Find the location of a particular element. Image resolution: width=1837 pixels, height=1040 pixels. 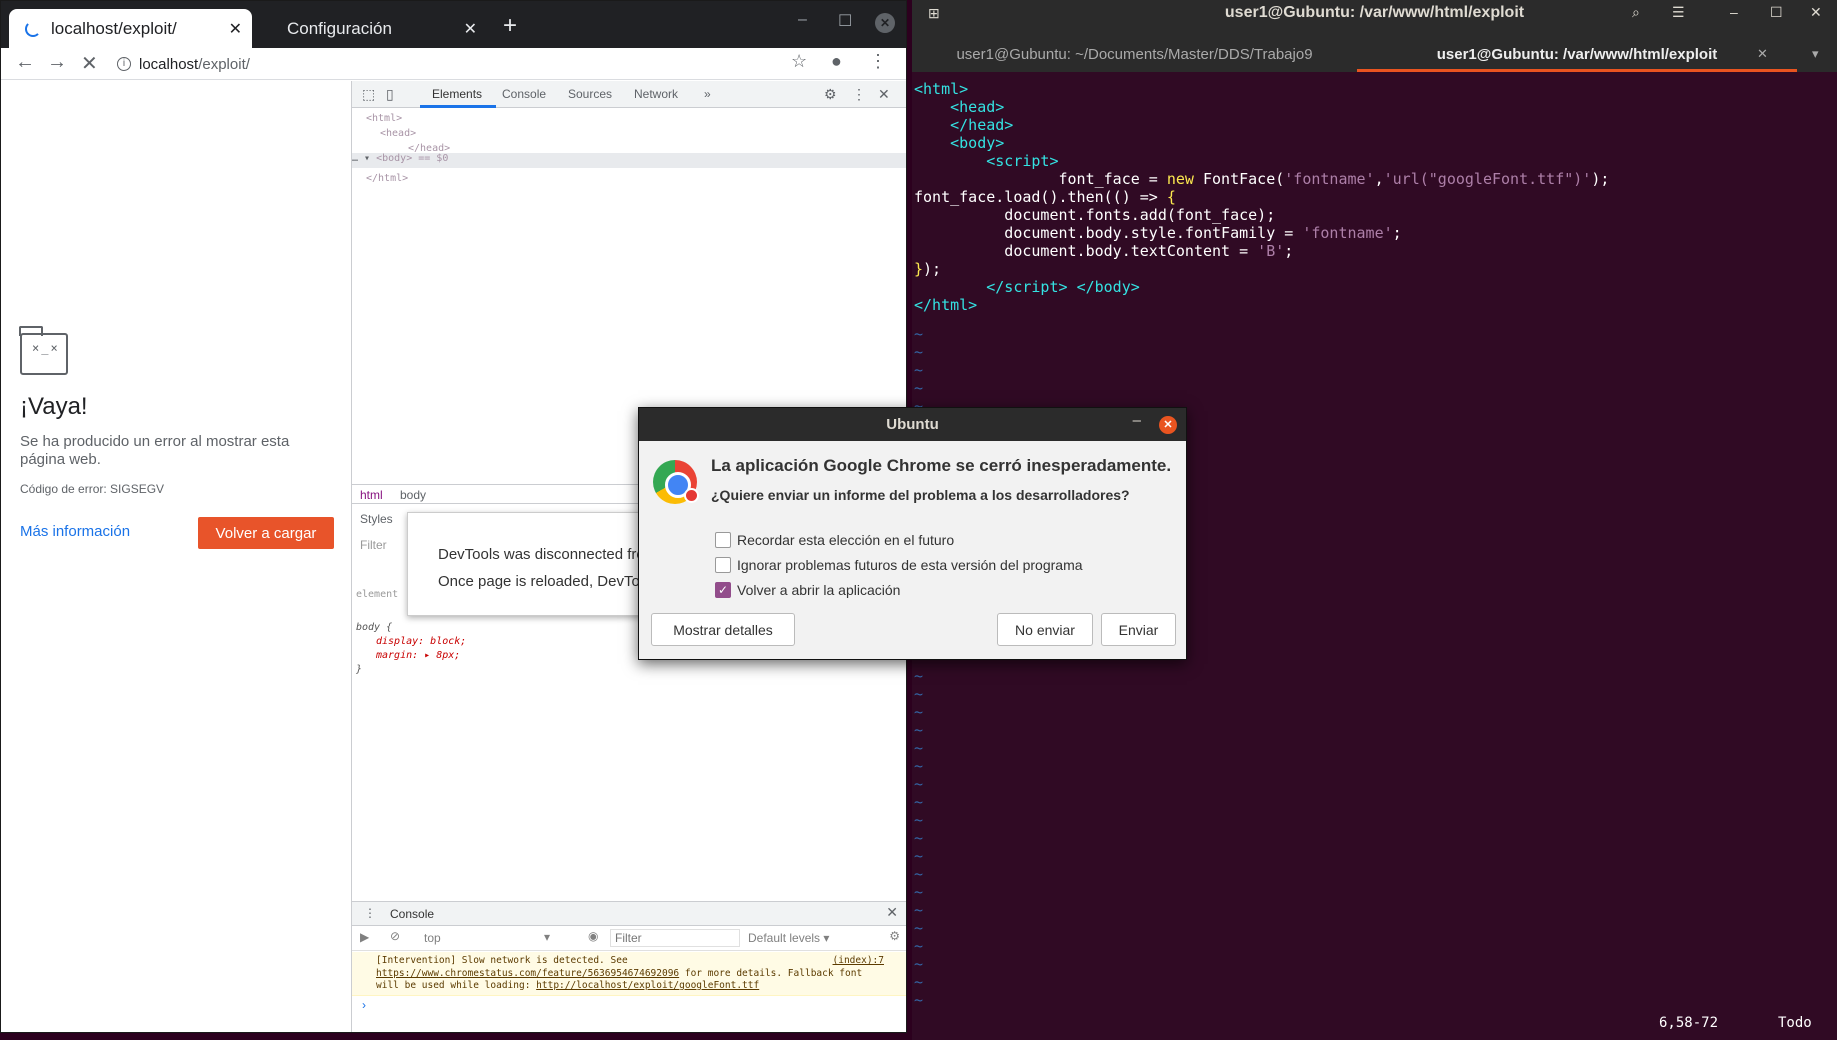

tab-sources: Sources is located at coordinates (590, 94).